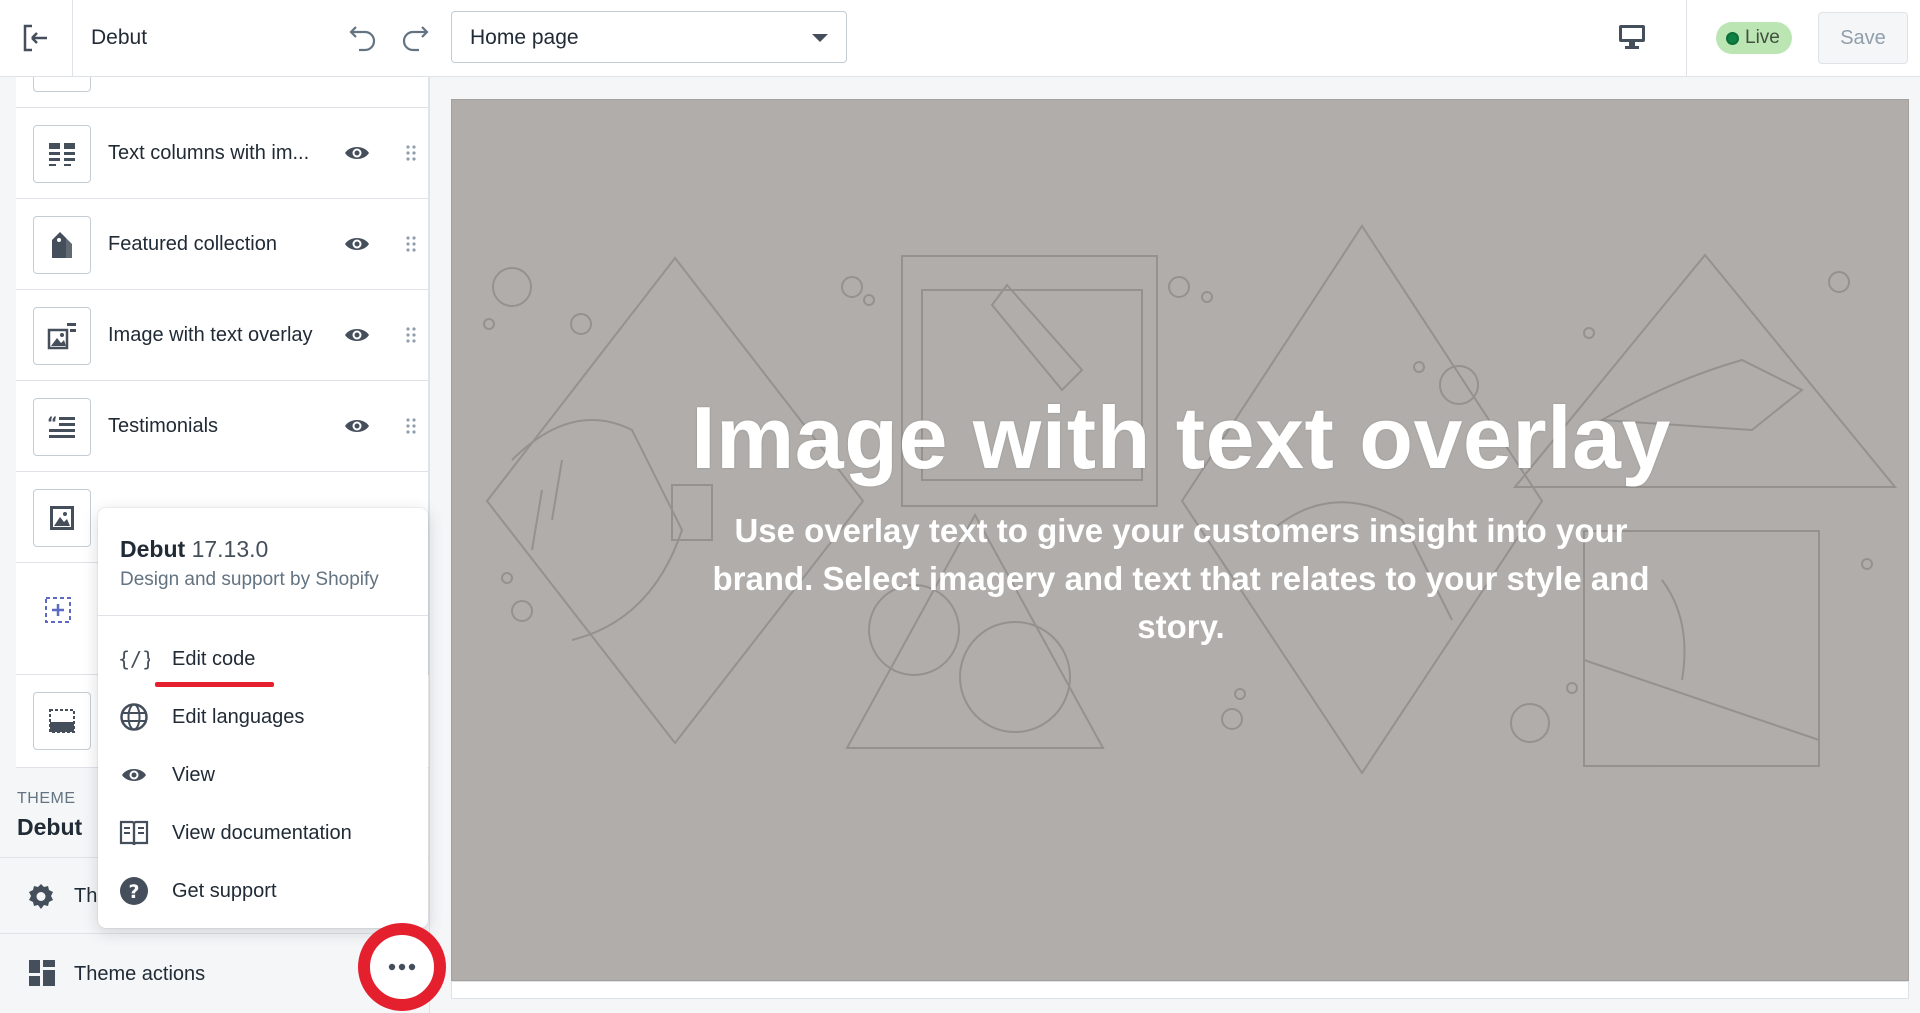 Image resolution: width=1920 pixels, height=1013 pixels. I want to click on section-row: Image with text overlay, so click(222, 335).